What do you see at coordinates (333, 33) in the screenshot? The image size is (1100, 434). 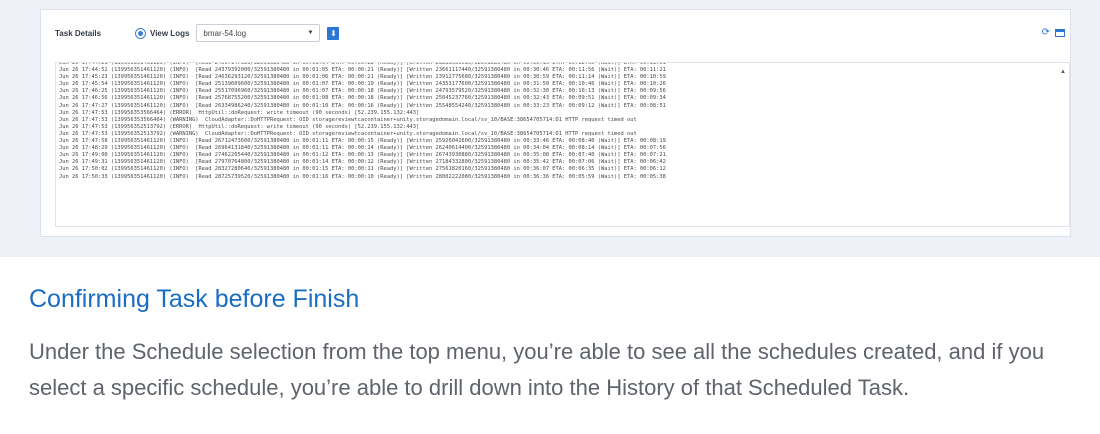 I see `download-icon: ⬇` at bounding box center [333, 33].